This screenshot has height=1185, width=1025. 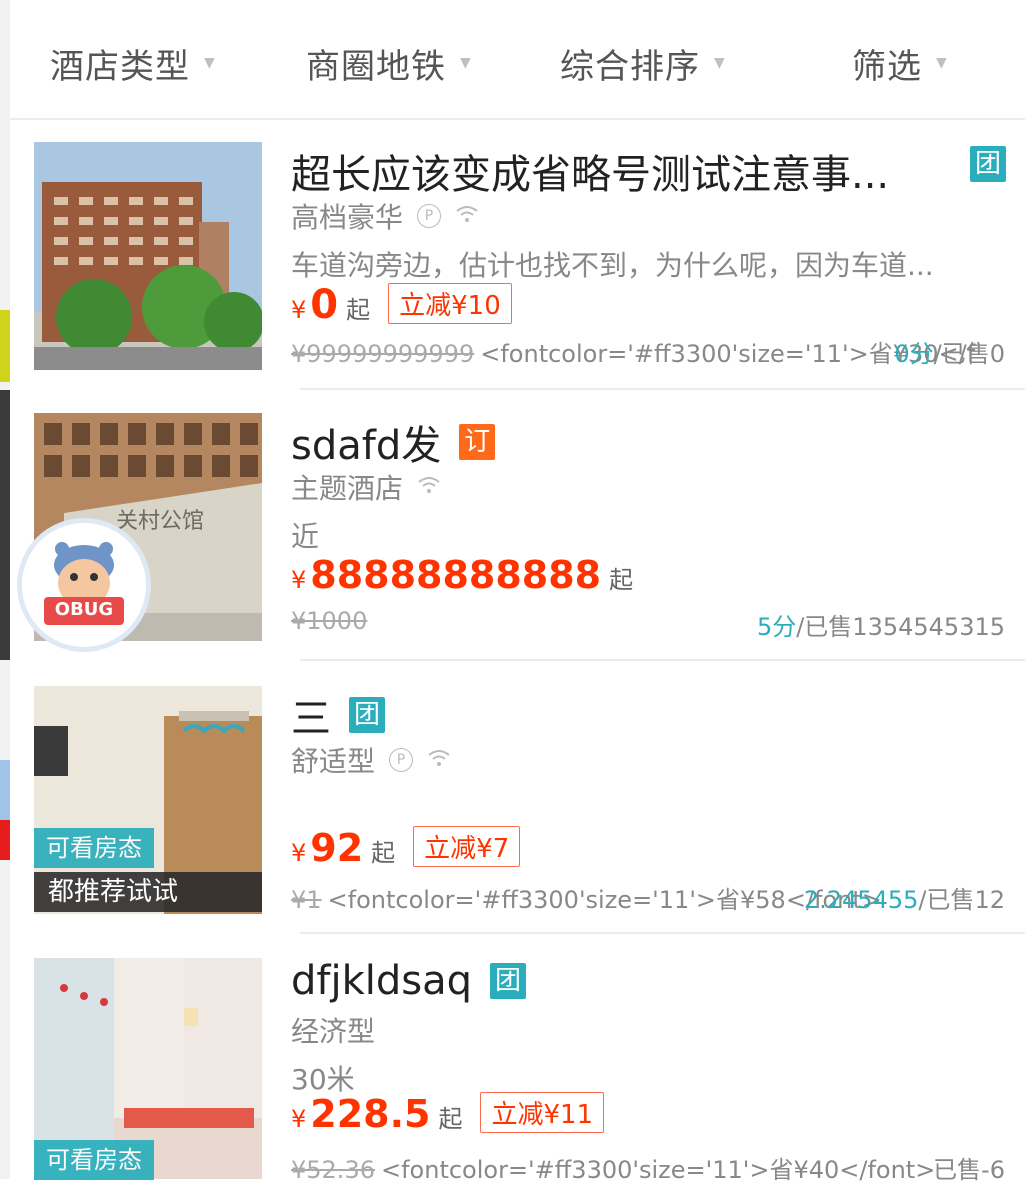 What do you see at coordinates (370, 1114) in the screenshot?
I see `price: 228.5` at bounding box center [370, 1114].